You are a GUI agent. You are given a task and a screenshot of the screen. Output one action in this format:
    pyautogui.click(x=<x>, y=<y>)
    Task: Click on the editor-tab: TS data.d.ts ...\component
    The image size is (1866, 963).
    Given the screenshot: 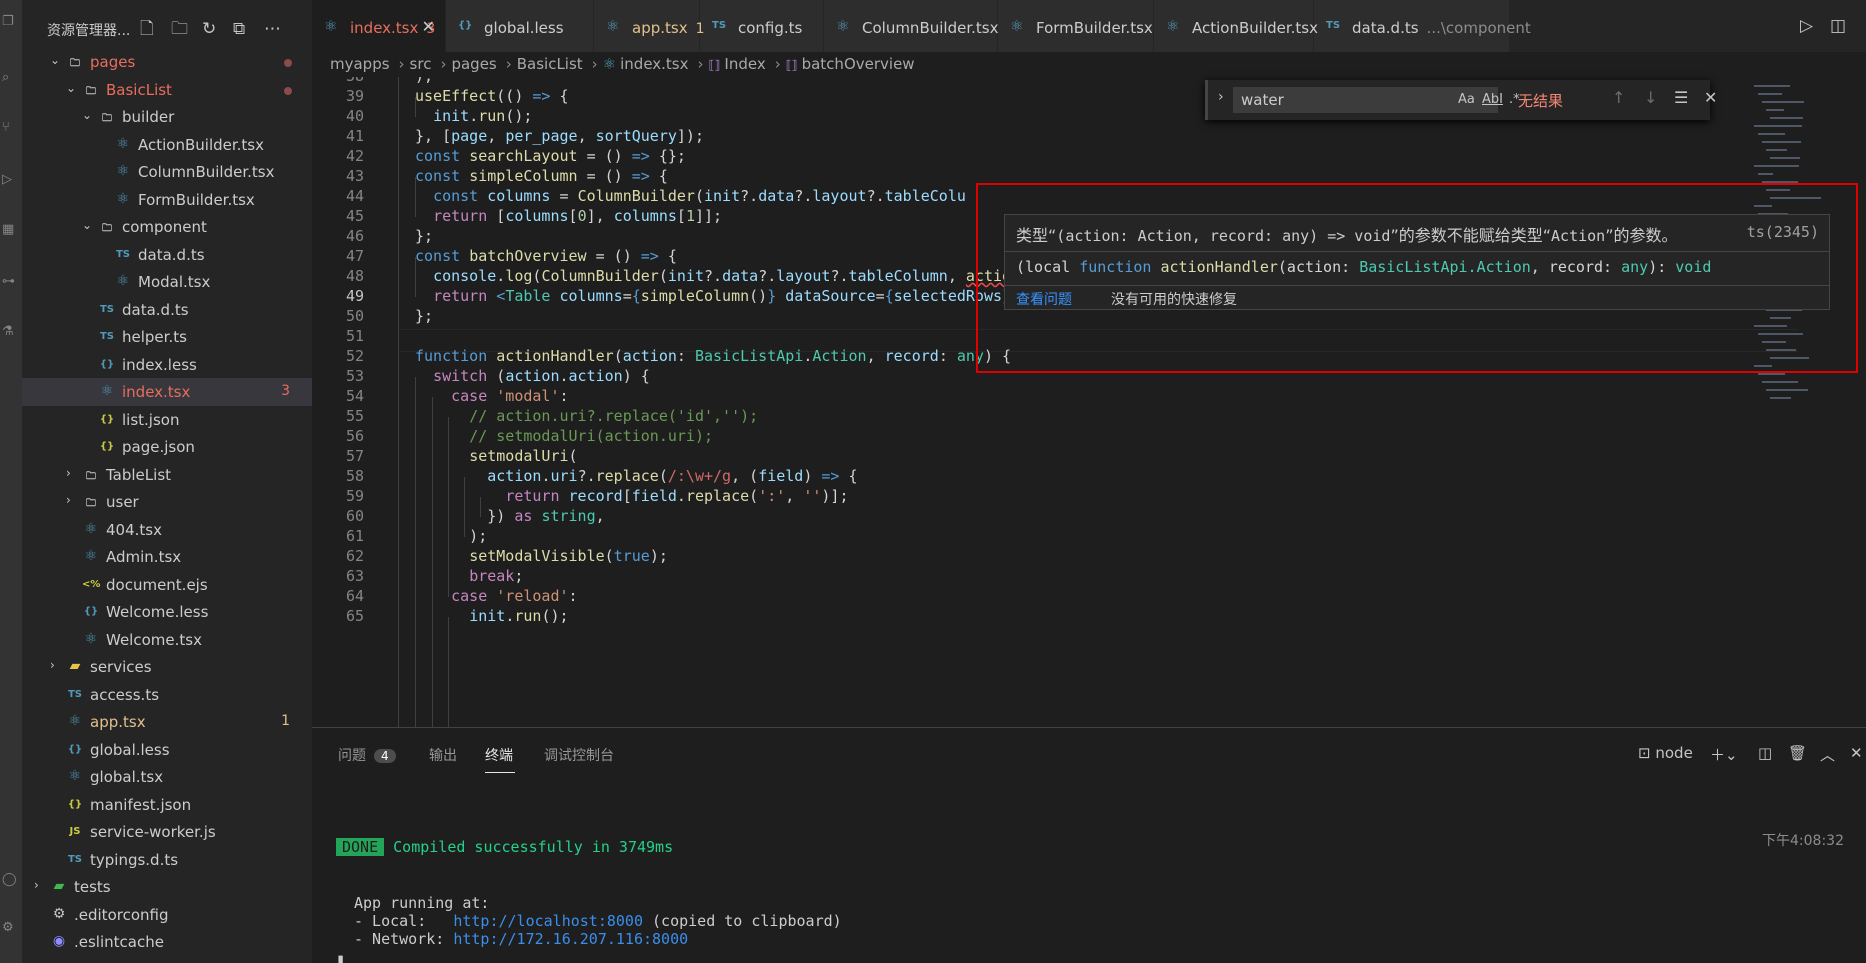 What is the action you would take?
    pyautogui.click(x=1422, y=26)
    